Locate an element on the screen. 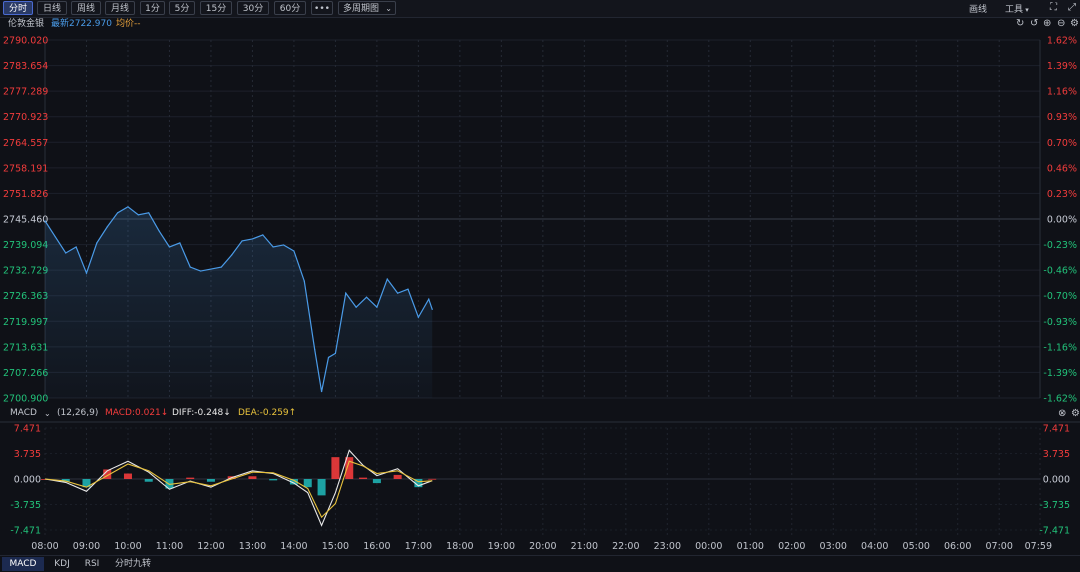 This screenshot has width=1080, height=572. macd-tick-label-right: 3.735 is located at coordinates (1056, 454).